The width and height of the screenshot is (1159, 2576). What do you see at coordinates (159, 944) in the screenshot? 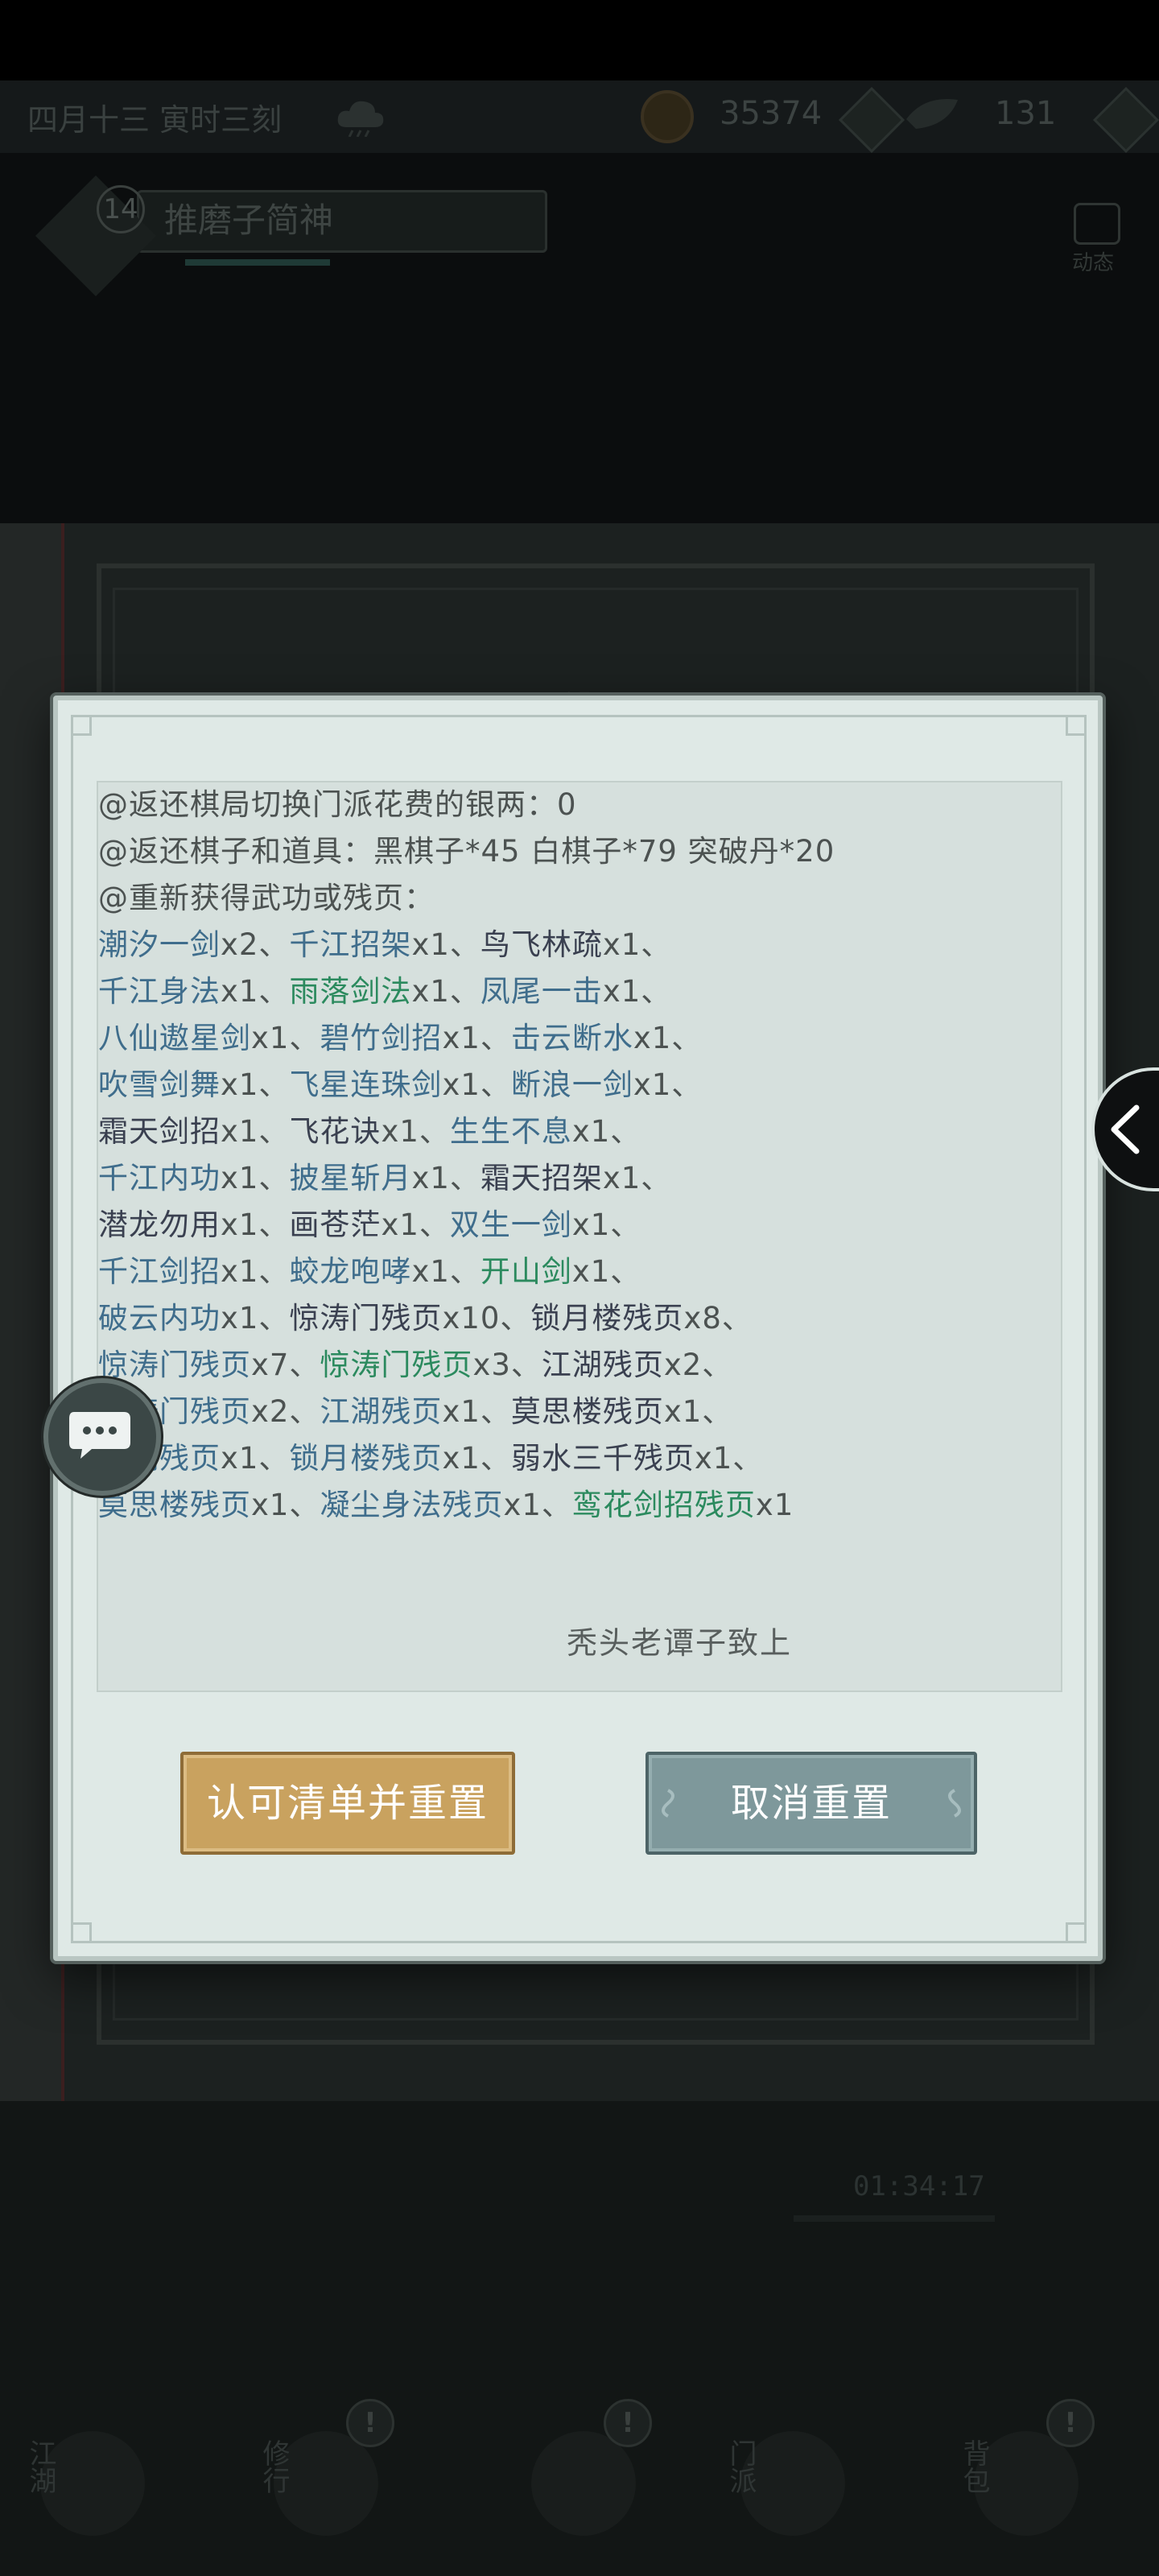
I see `skill-name: 潮汐一剑` at bounding box center [159, 944].